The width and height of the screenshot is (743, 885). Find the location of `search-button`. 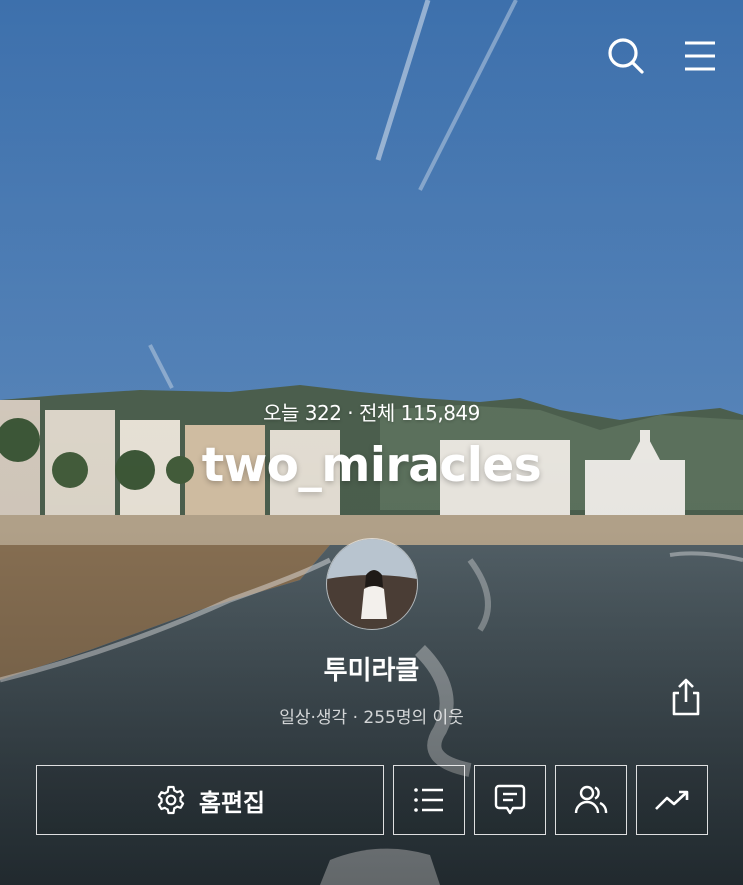

search-button is located at coordinates (626, 56).